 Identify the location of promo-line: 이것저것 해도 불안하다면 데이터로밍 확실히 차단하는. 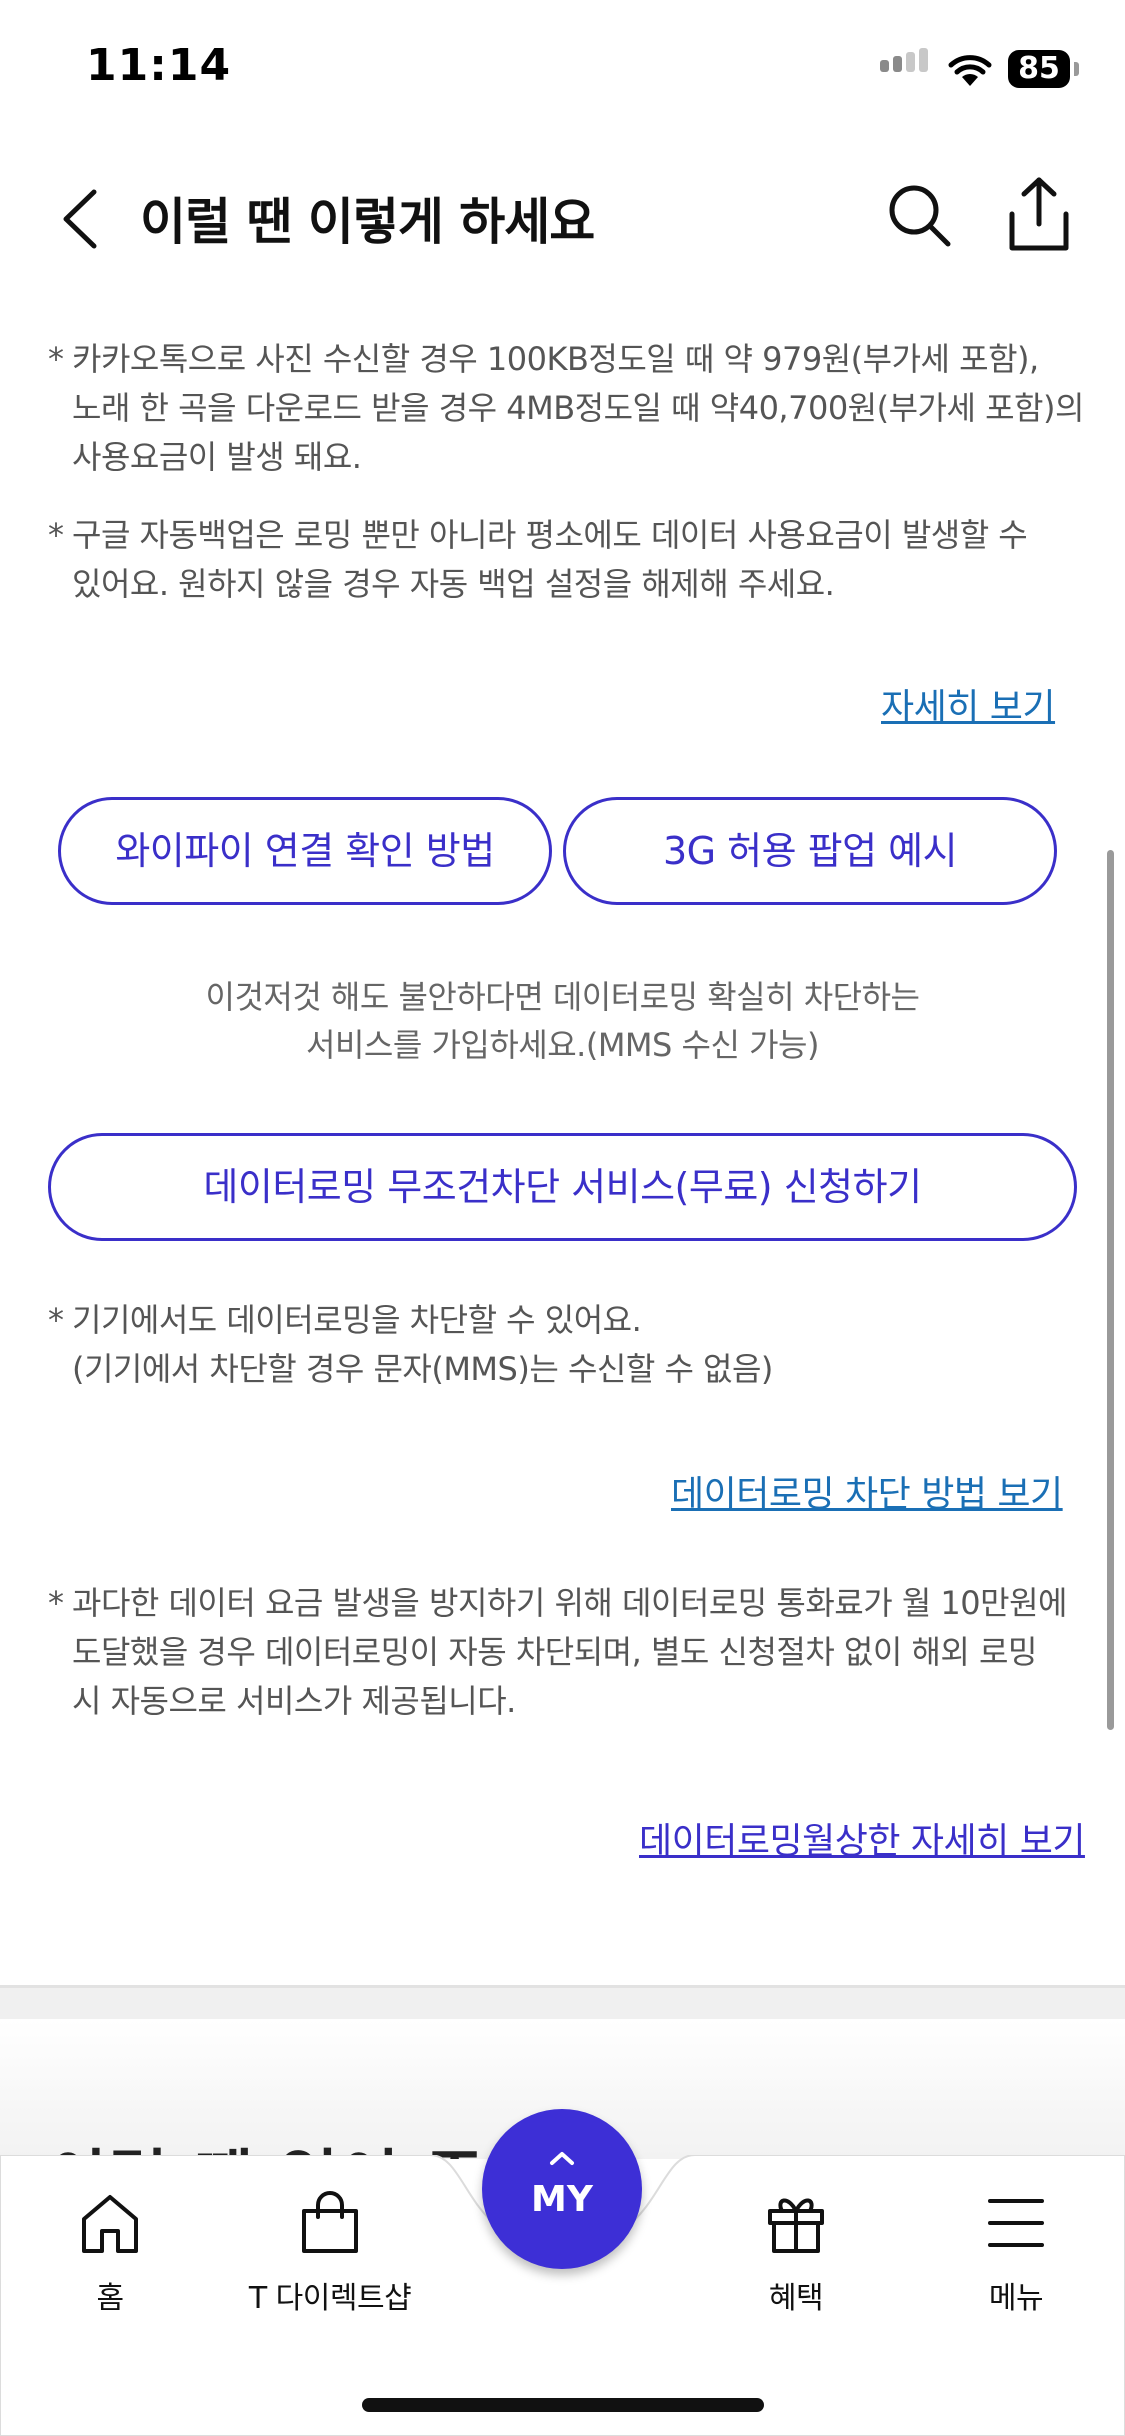
(562, 997).